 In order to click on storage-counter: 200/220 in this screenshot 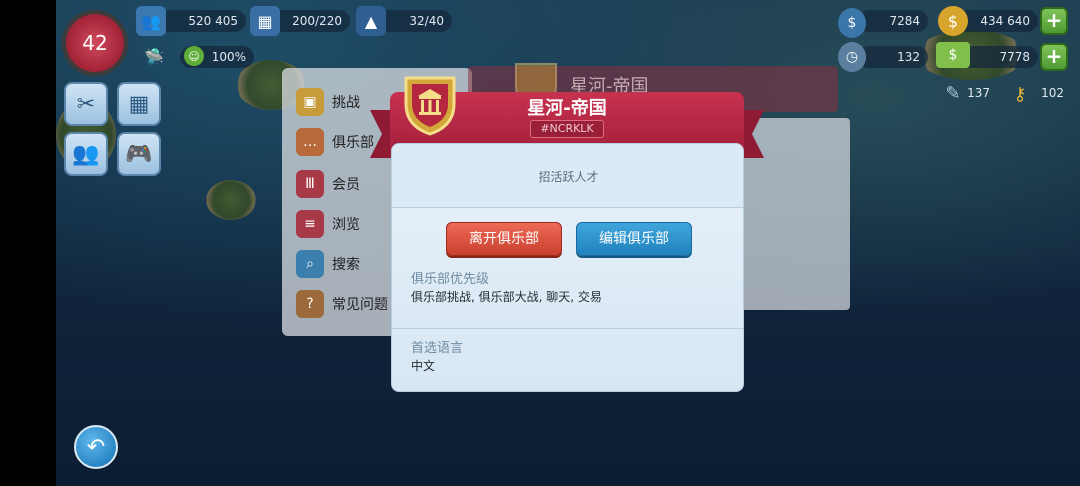, I will do `click(310, 21)`.